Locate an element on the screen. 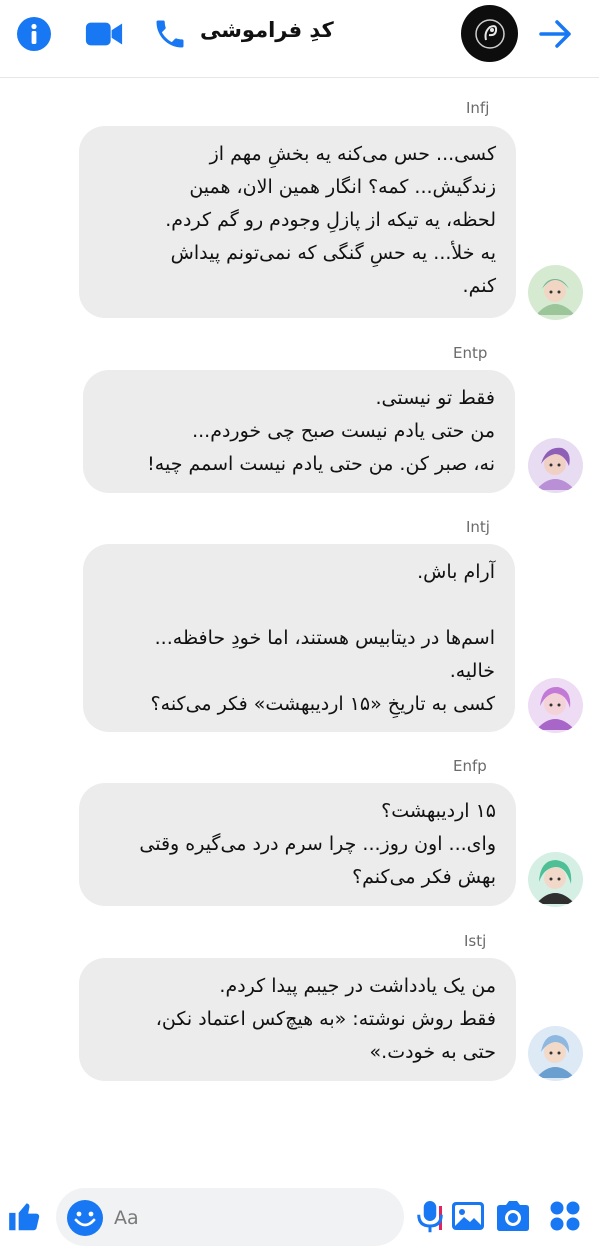  info-icon is located at coordinates (34, 34).